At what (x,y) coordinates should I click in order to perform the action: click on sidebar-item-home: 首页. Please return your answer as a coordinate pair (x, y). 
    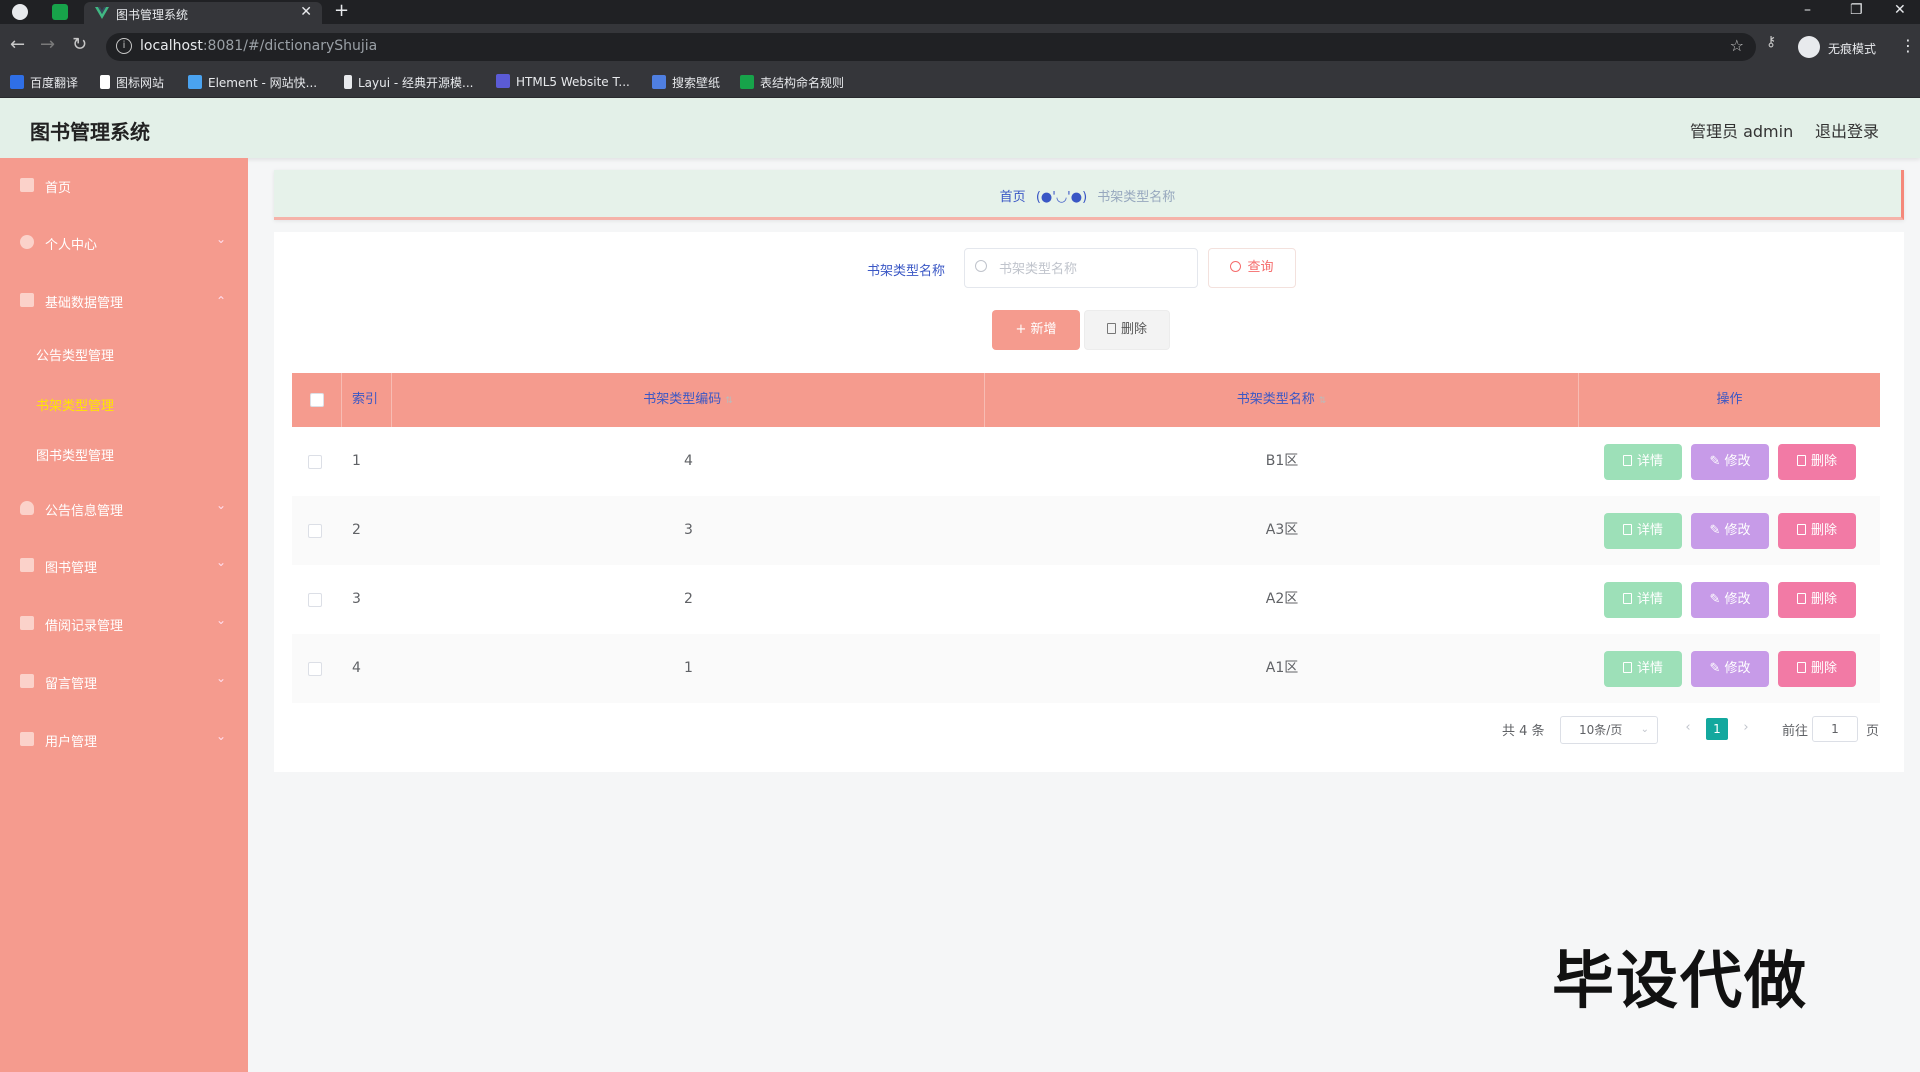
    Looking at the image, I should click on (124, 186).